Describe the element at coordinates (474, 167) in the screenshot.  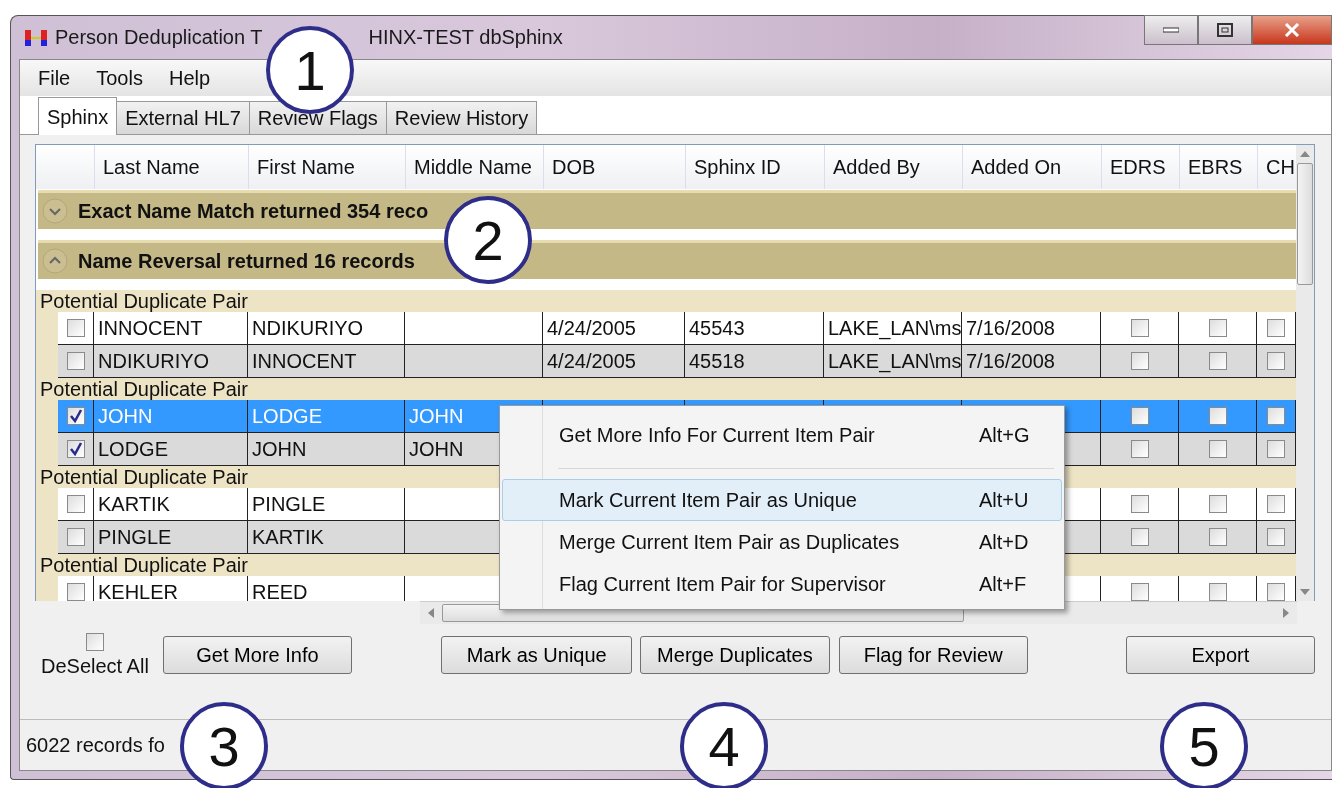
I see `column-header: Middle Name` at that location.